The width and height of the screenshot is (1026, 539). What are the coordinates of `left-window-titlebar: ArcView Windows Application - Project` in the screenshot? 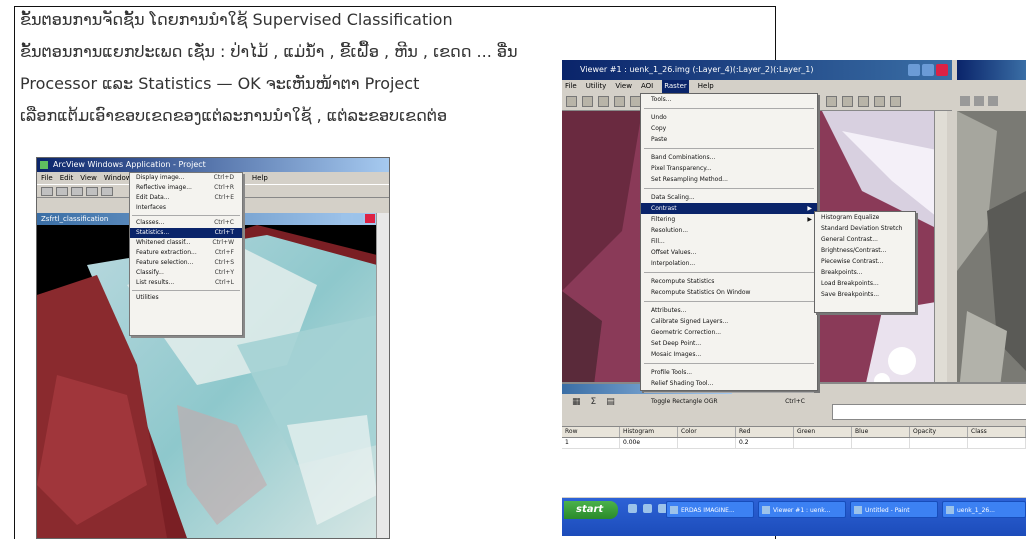 It's located at (213, 165).